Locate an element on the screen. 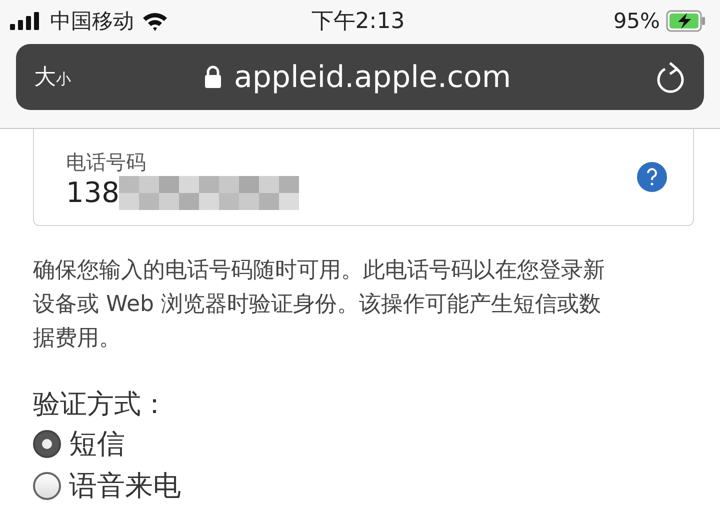 This screenshot has height=532, width=720. wifi-icon is located at coordinates (155, 21).